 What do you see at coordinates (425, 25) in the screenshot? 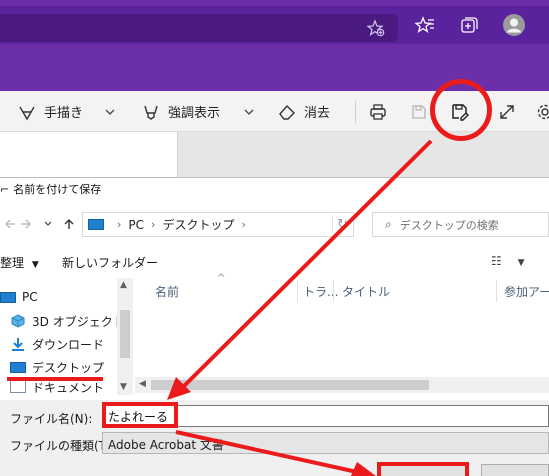
I see `favorites-icon` at bounding box center [425, 25].